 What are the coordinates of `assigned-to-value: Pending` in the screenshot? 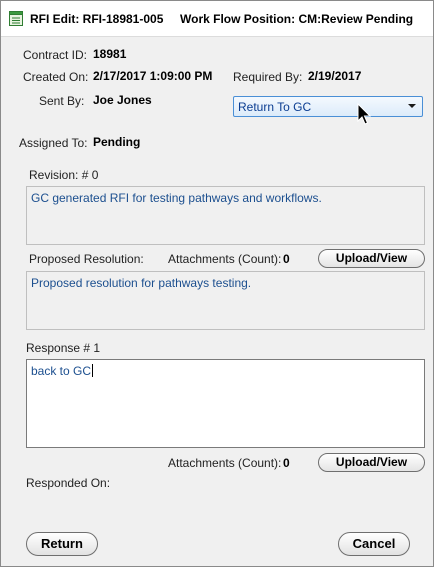 It's located at (117, 142).